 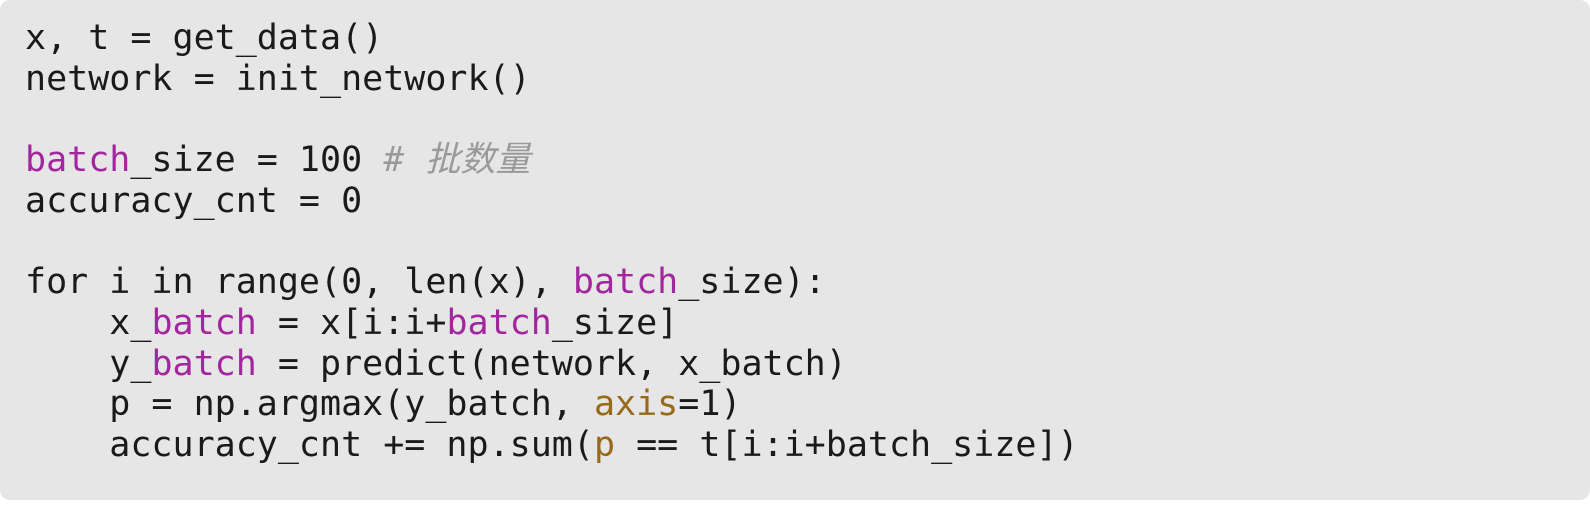 What do you see at coordinates (795, 201) in the screenshot?
I see `code-line: accuracy_cnt = 0` at bounding box center [795, 201].